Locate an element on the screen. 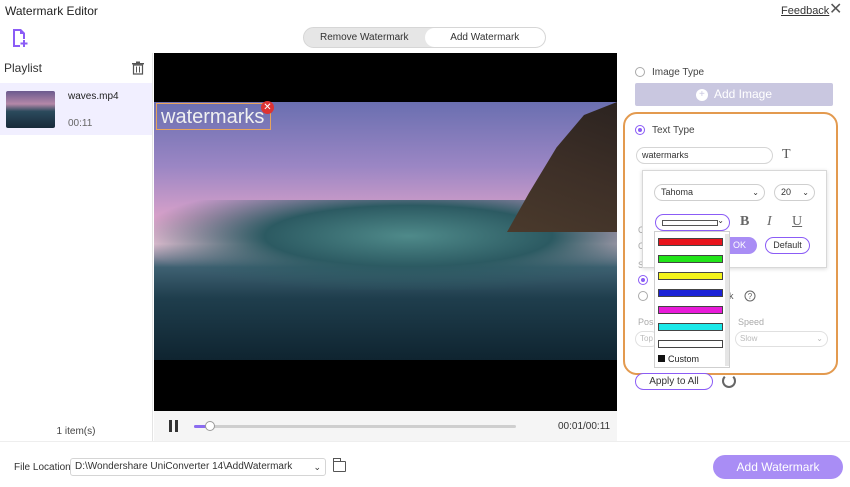 The width and height of the screenshot is (850, 487). seek-handle is located at coordinates (210, 426).